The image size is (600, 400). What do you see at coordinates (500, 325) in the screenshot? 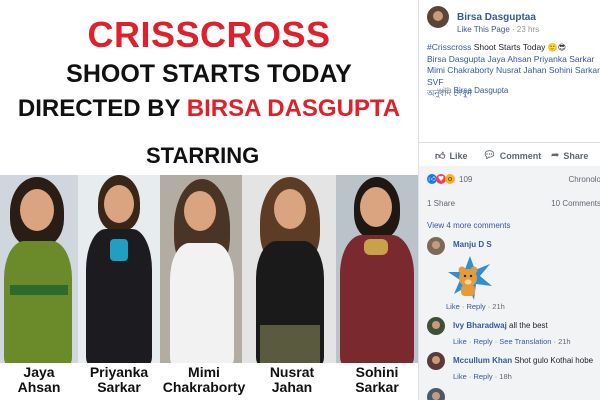
I see `comment-author-2: Ivy Bharadwaj all the best` at bounding box center [500, 325].